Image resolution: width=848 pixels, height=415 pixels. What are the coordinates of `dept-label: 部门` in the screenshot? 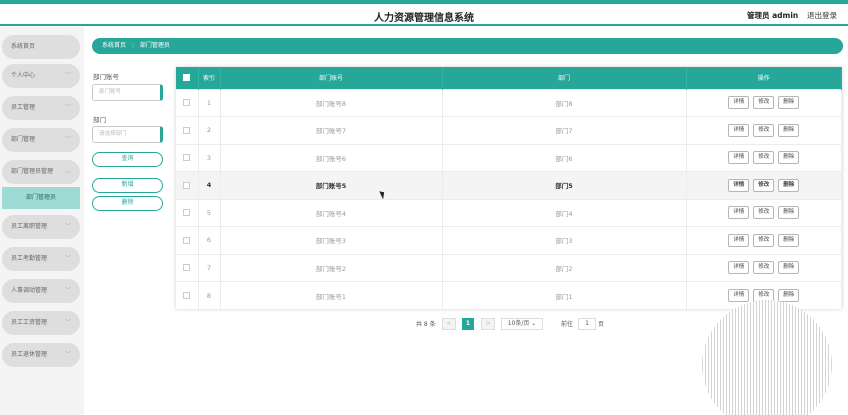 It's located at (99, 120).